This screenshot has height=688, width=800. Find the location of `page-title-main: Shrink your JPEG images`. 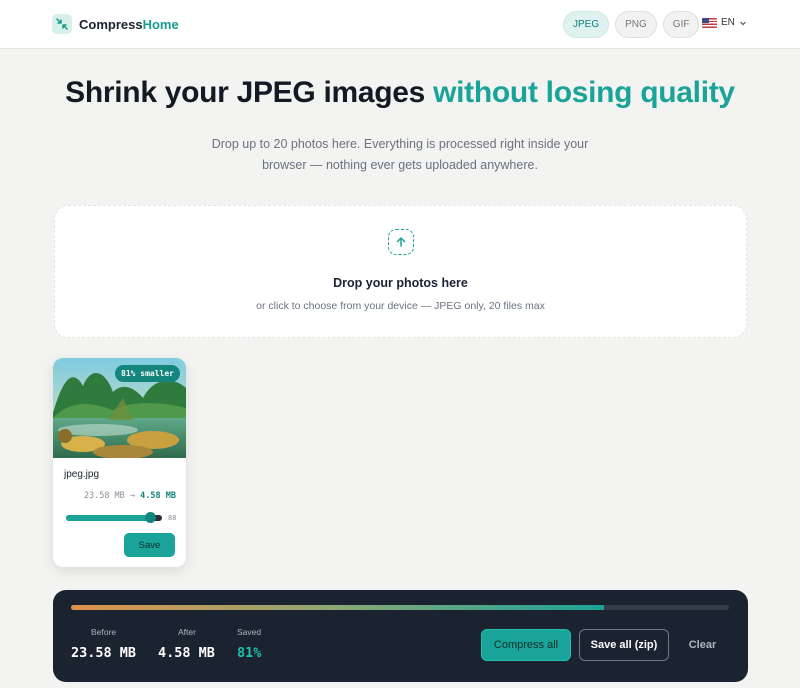

page-title-main: Shrink your JPEG images is located at coordinates (245, 92).